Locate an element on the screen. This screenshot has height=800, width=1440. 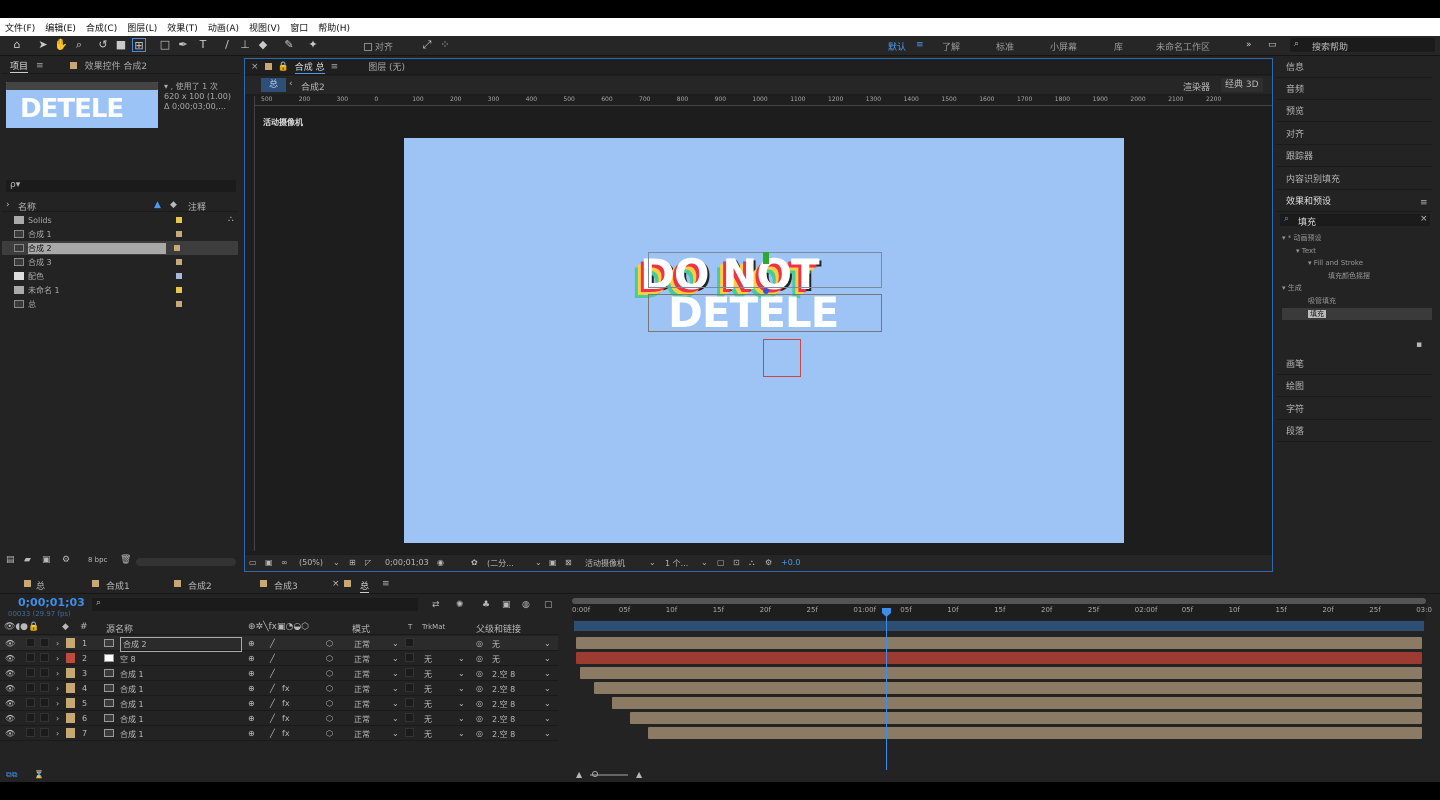
panel-character: 字符 is located at coordinates (1354, 410).